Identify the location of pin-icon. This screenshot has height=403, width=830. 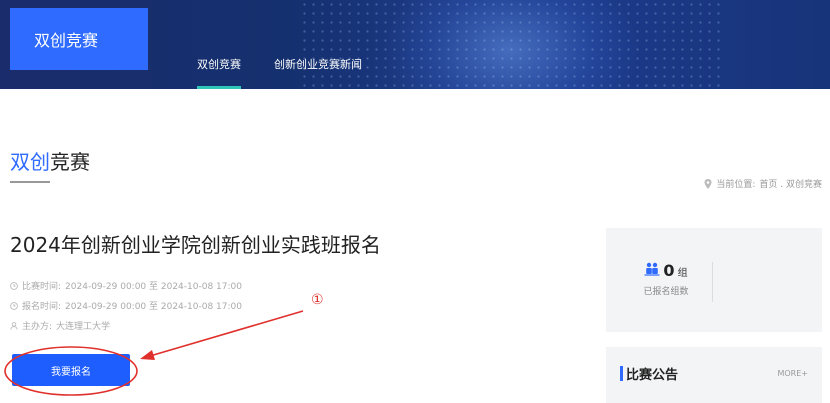
(708, 183).